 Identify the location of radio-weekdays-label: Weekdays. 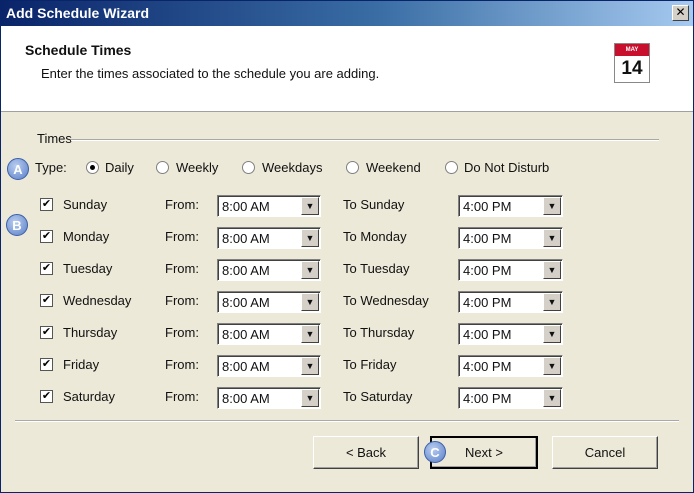
(292, 167).